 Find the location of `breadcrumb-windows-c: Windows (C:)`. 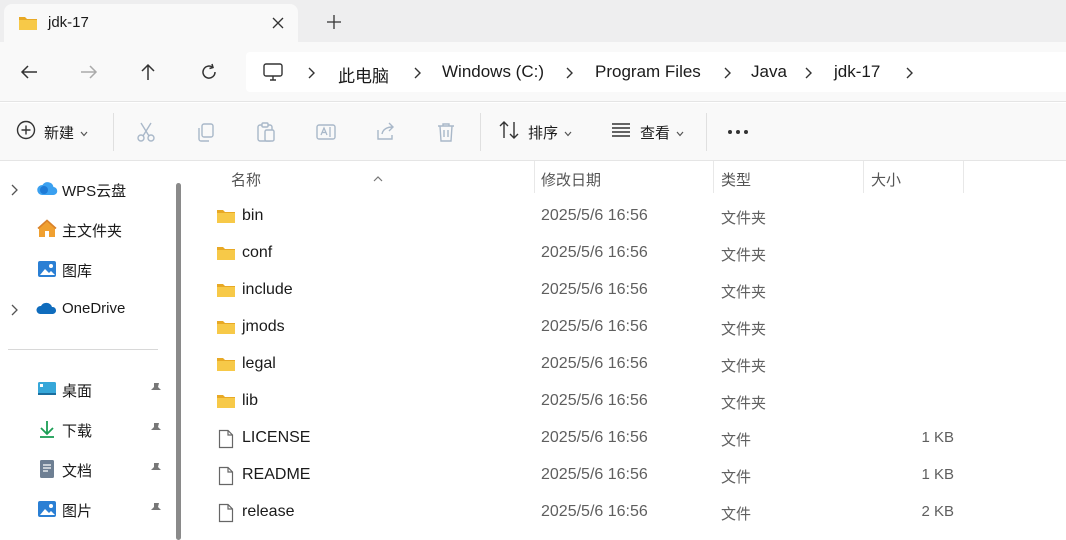

breadcrumb-windows-c: Windows (C:) is located at coordinates (493, 72).